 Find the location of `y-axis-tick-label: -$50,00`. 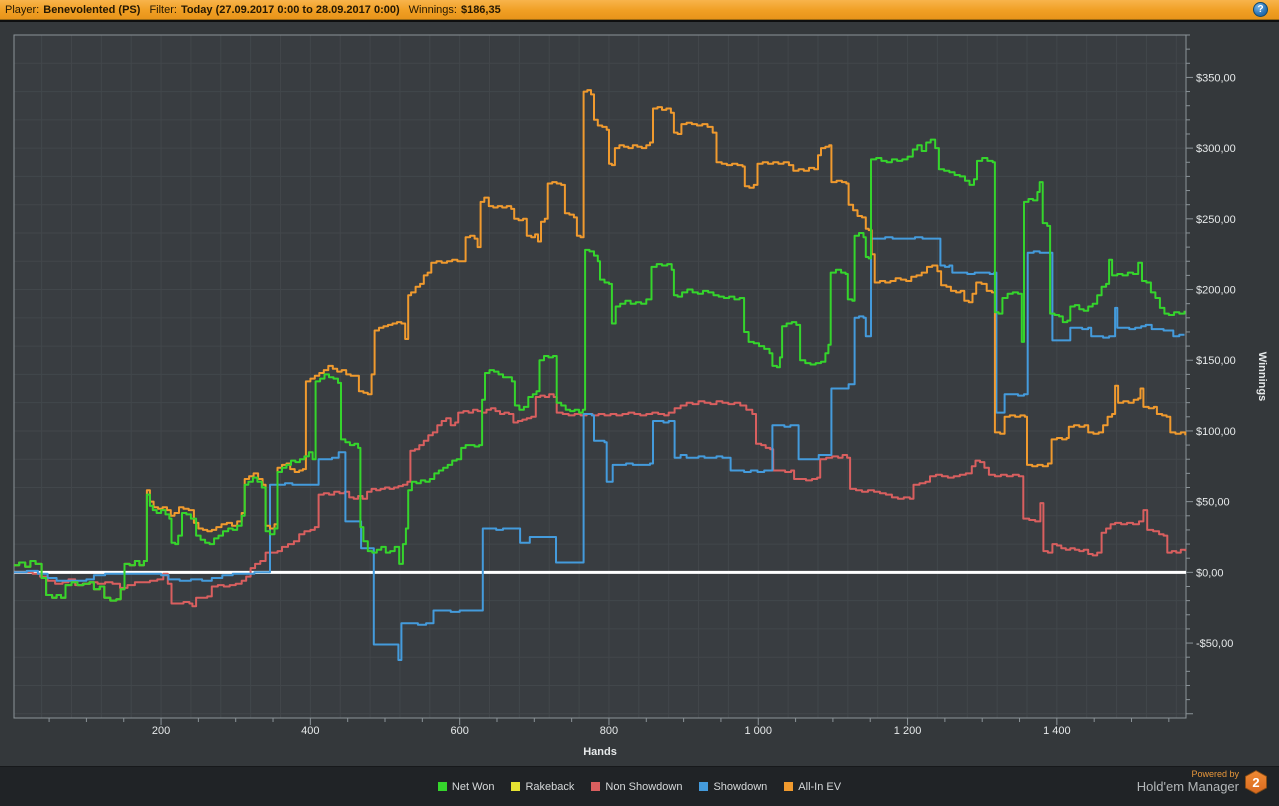

y-axis-tick-label: -$50,00 is located at coordinates (1214, 644).